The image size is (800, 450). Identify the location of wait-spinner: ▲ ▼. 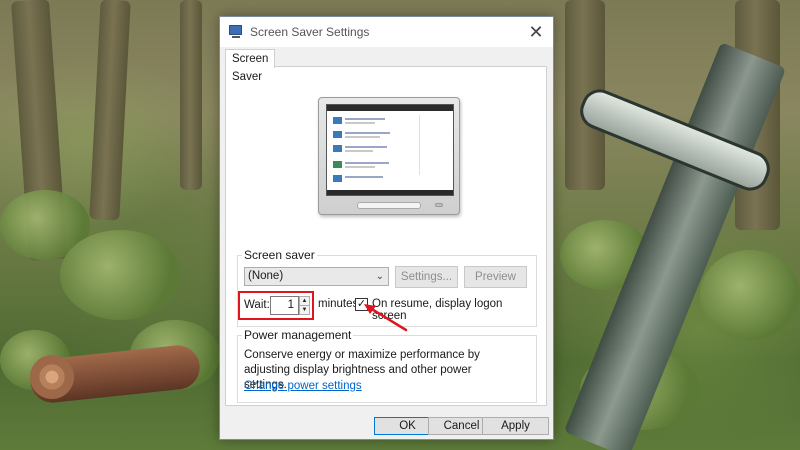
(304, 305).